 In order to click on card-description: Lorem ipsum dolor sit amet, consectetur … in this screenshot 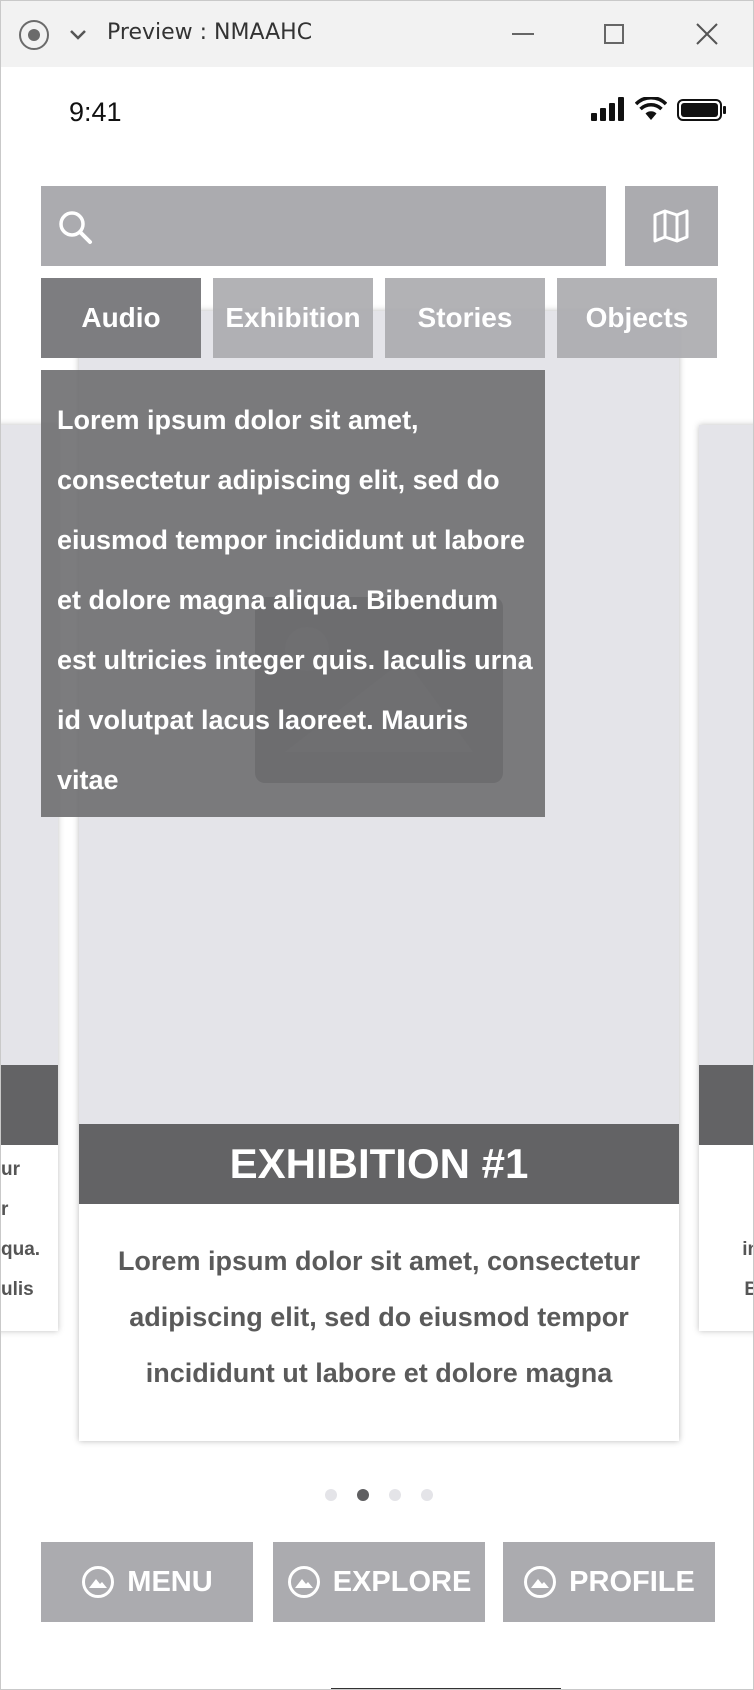, I will do `click(379, 1317)`.